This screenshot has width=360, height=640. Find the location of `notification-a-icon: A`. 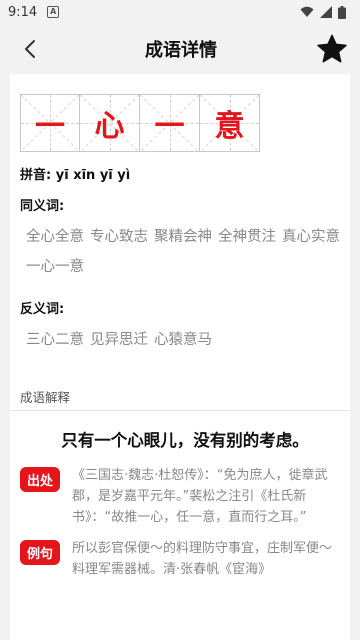

notification-a-icon: A is located at coordinates (53, 12).